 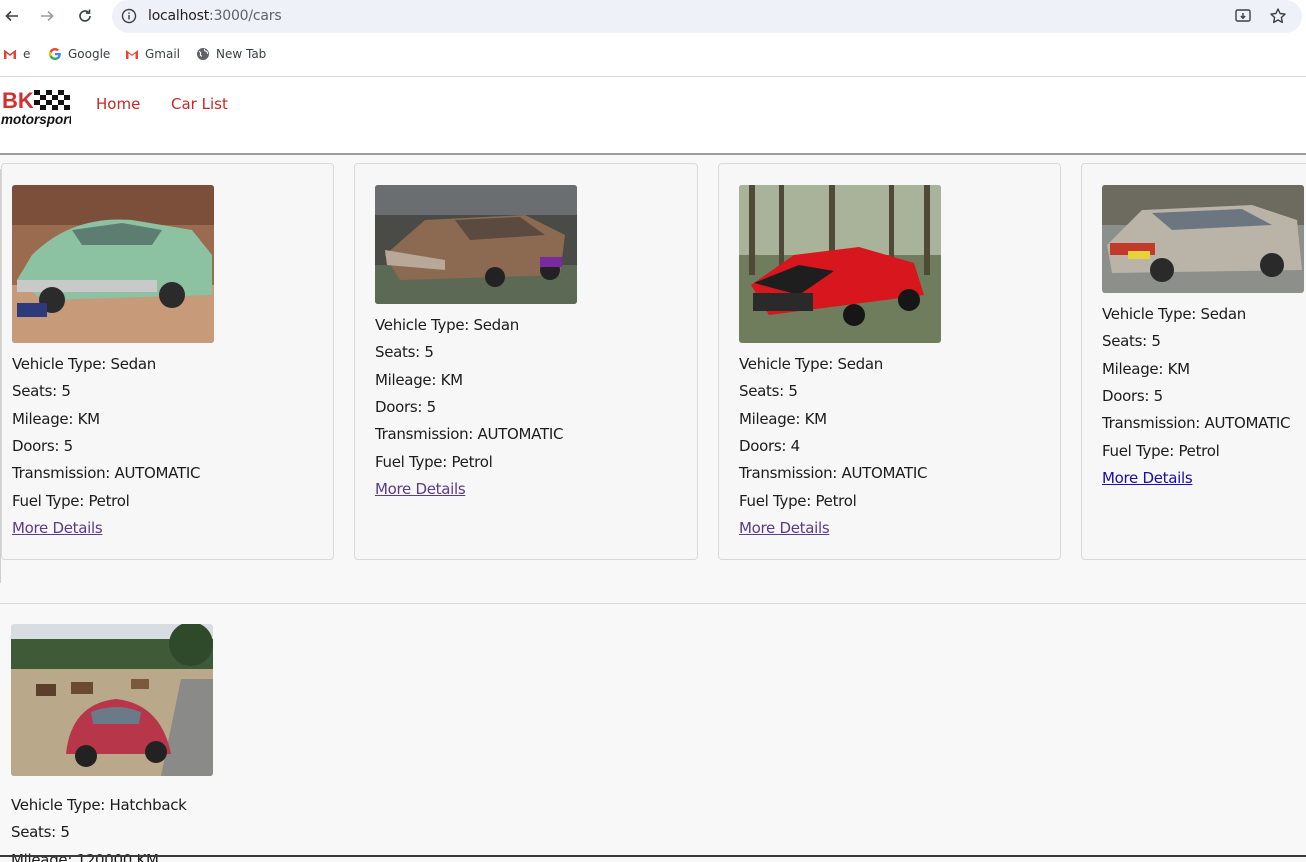 I want to click on url-host: localhost, so click(x=179, y=16).